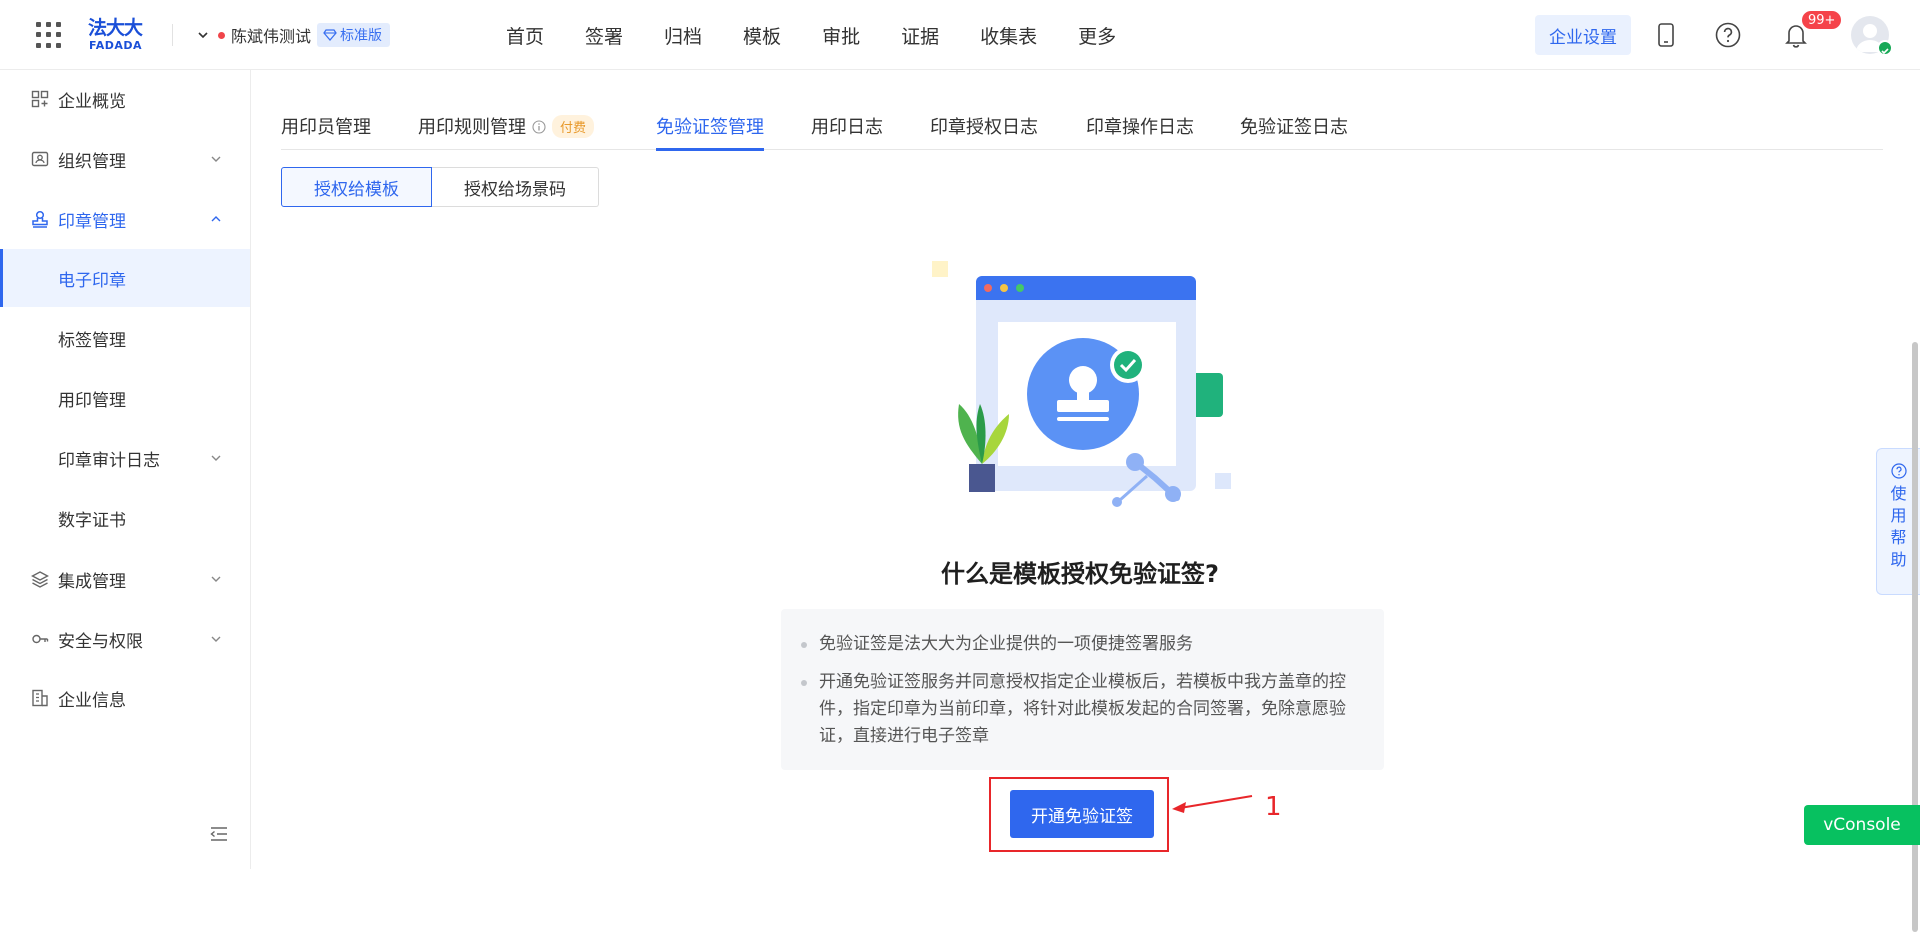  Describe the element at coordinates (573, 126) in the screenshot. I see `paid-tag: 付费` at that location.